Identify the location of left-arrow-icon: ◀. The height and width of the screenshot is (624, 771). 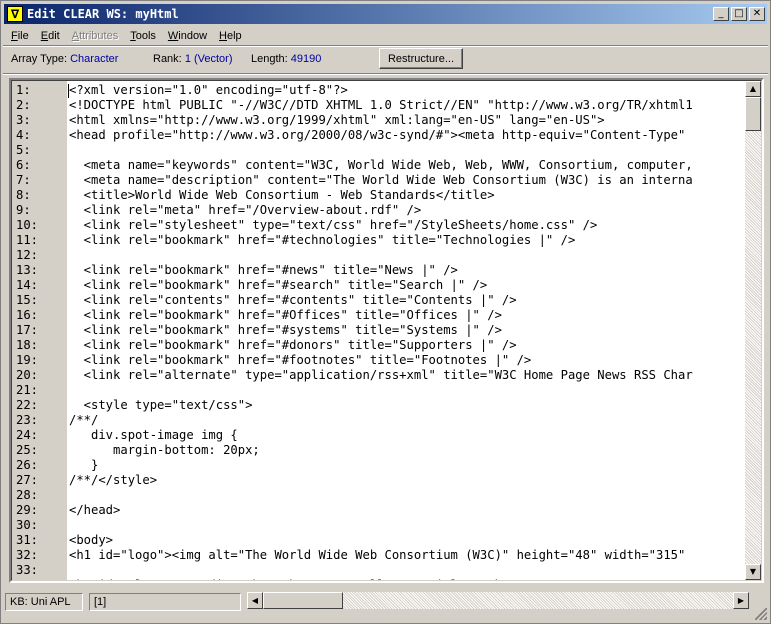
(255, 600).